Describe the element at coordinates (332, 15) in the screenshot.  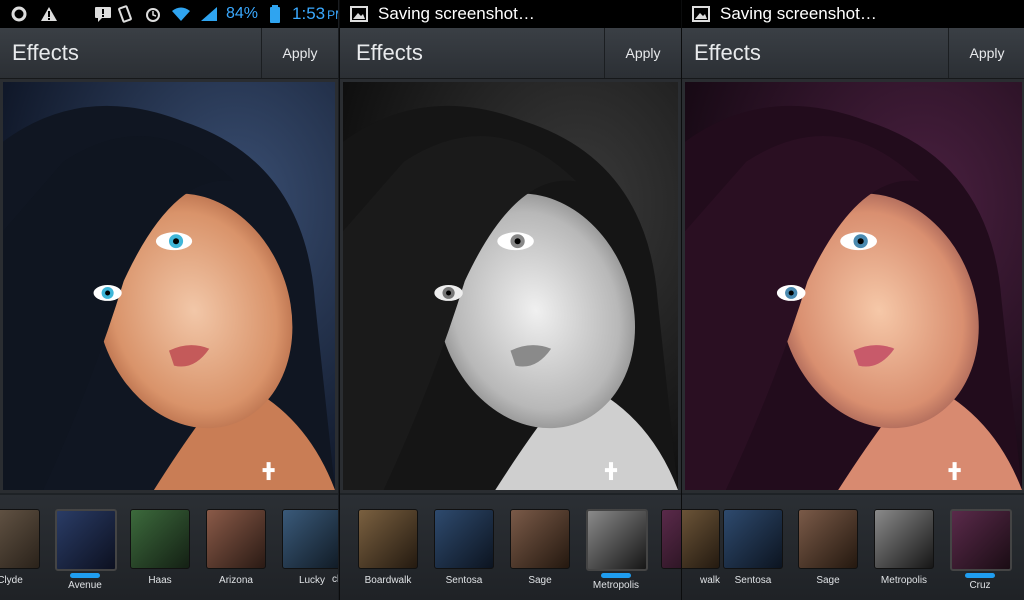
I see `clock-ampm: PM` at that location.